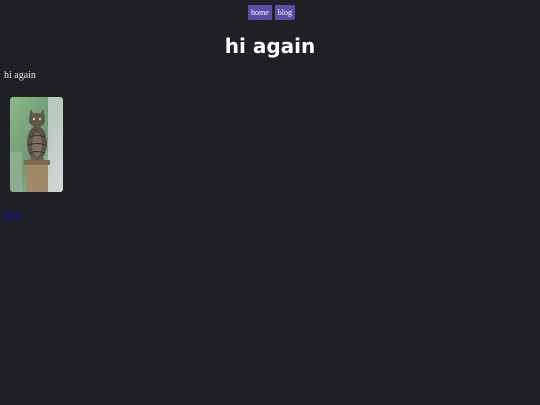 This screenshot has height=405, width=540. Describe the element at coordinates (36, 144) in the screenshot. I see `cat-photo` at that location.